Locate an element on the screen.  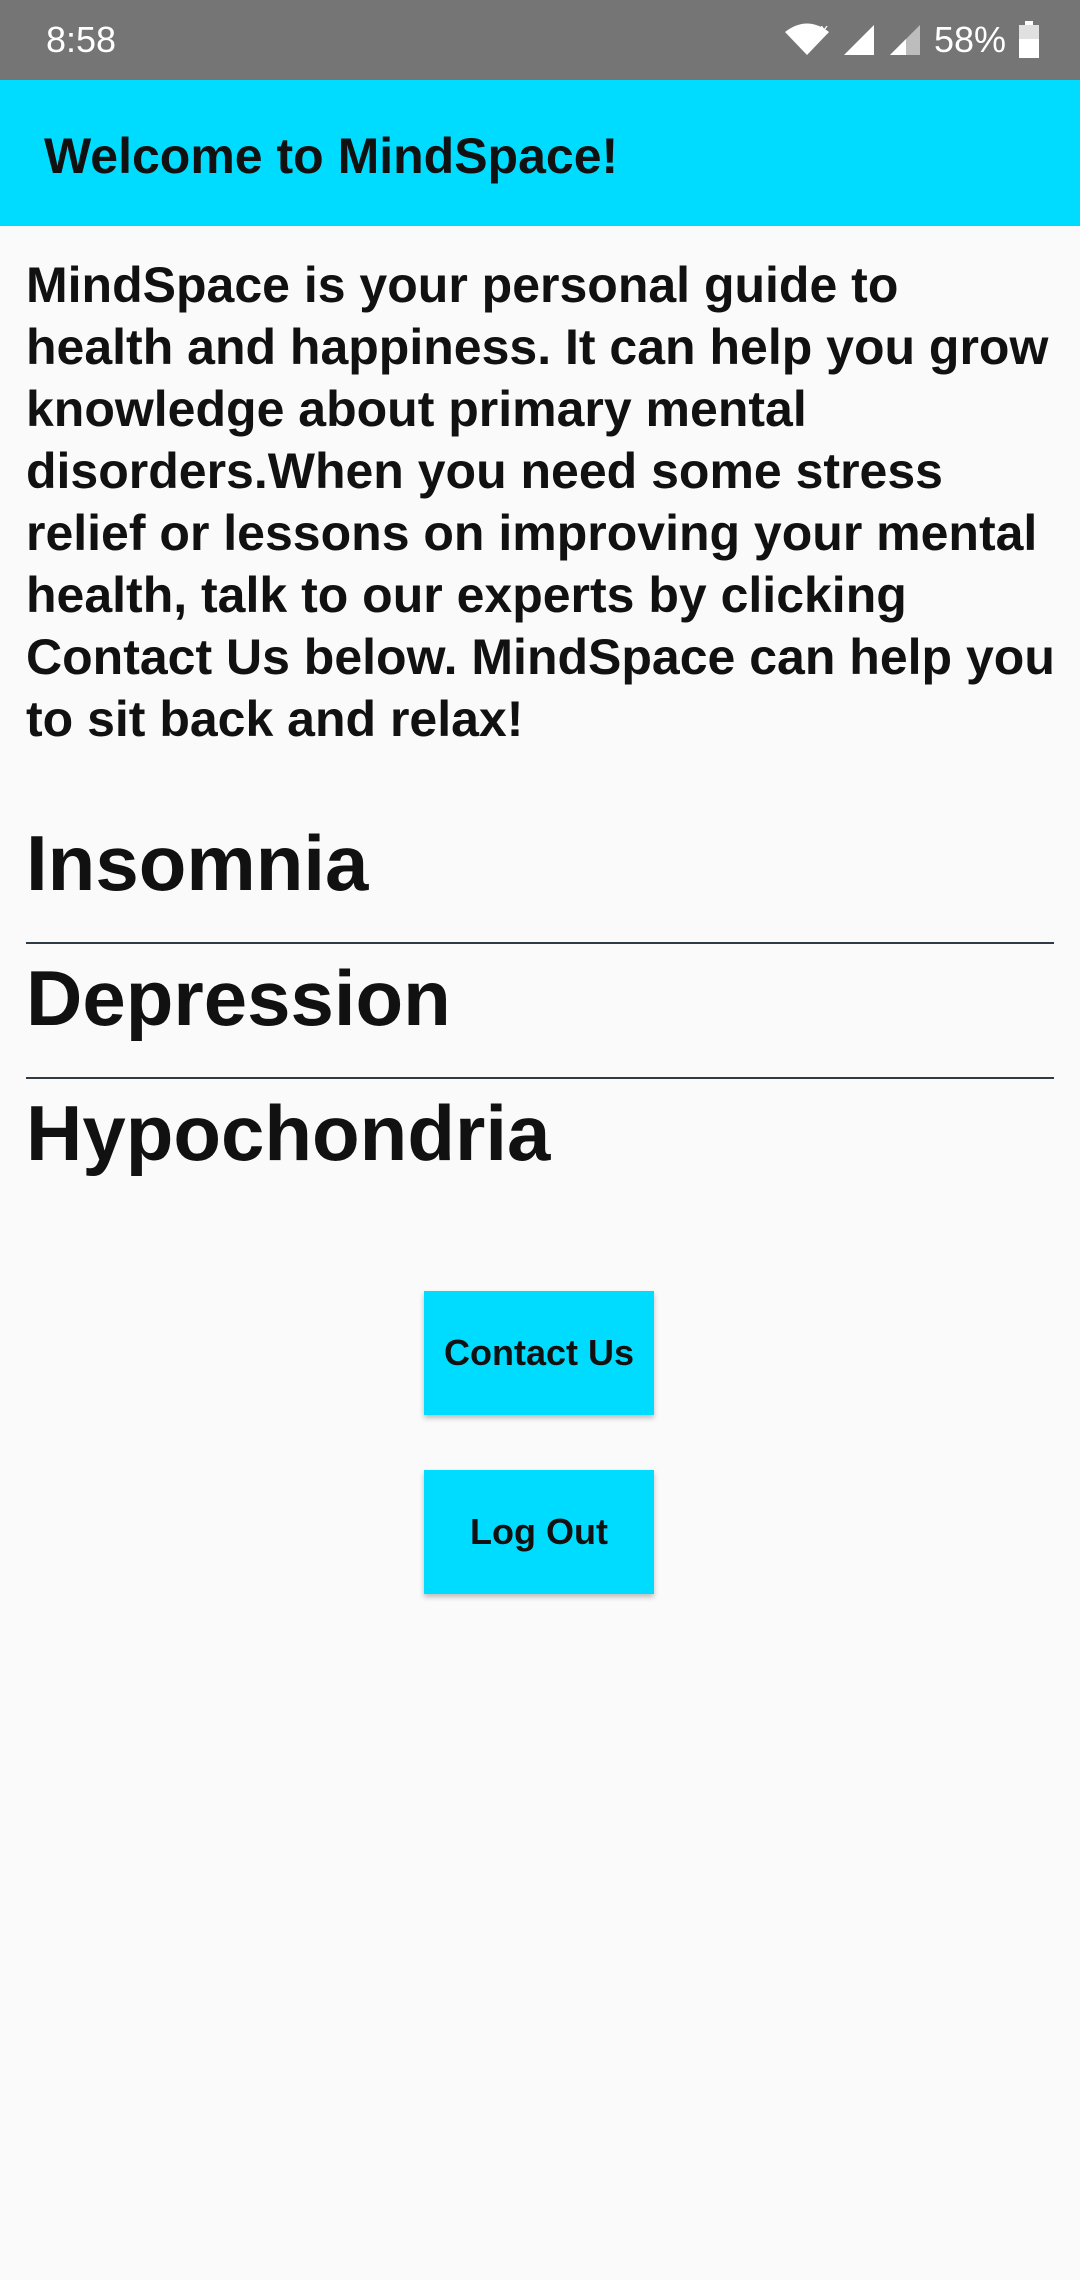
battery-percent: 58% is located at coordinates (969, 39).